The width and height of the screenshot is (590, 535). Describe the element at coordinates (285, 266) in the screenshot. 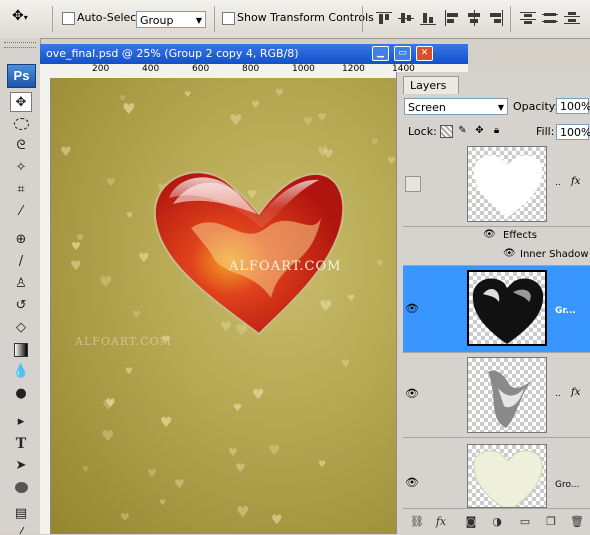

I see `watermark-main: ALFOART.COM` at that location.